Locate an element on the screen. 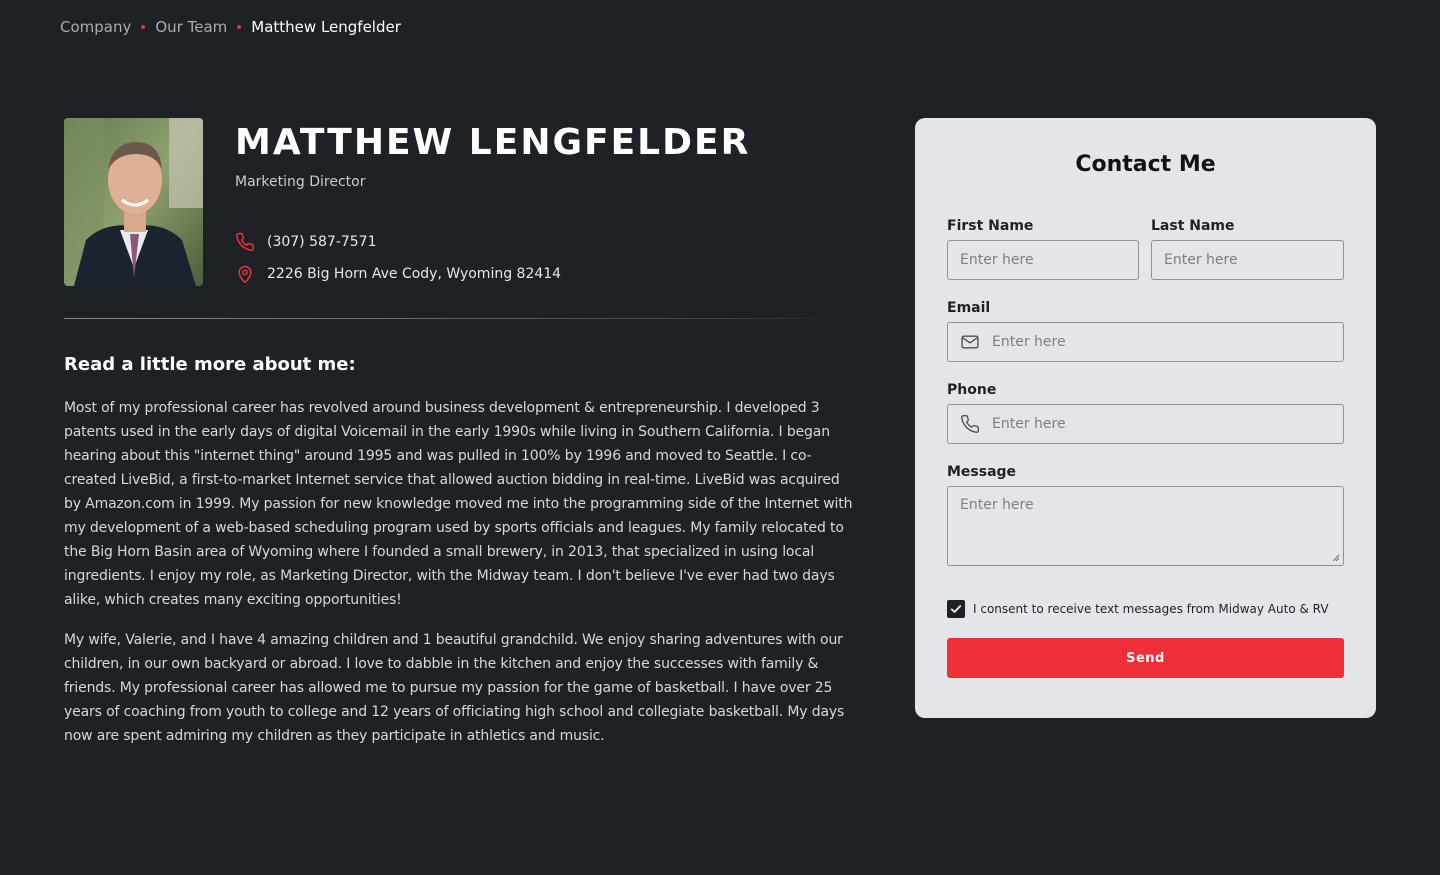 This screenshot has width=1440, height=875. last-name-label: Last Name is located at coordinates (1193, 226).